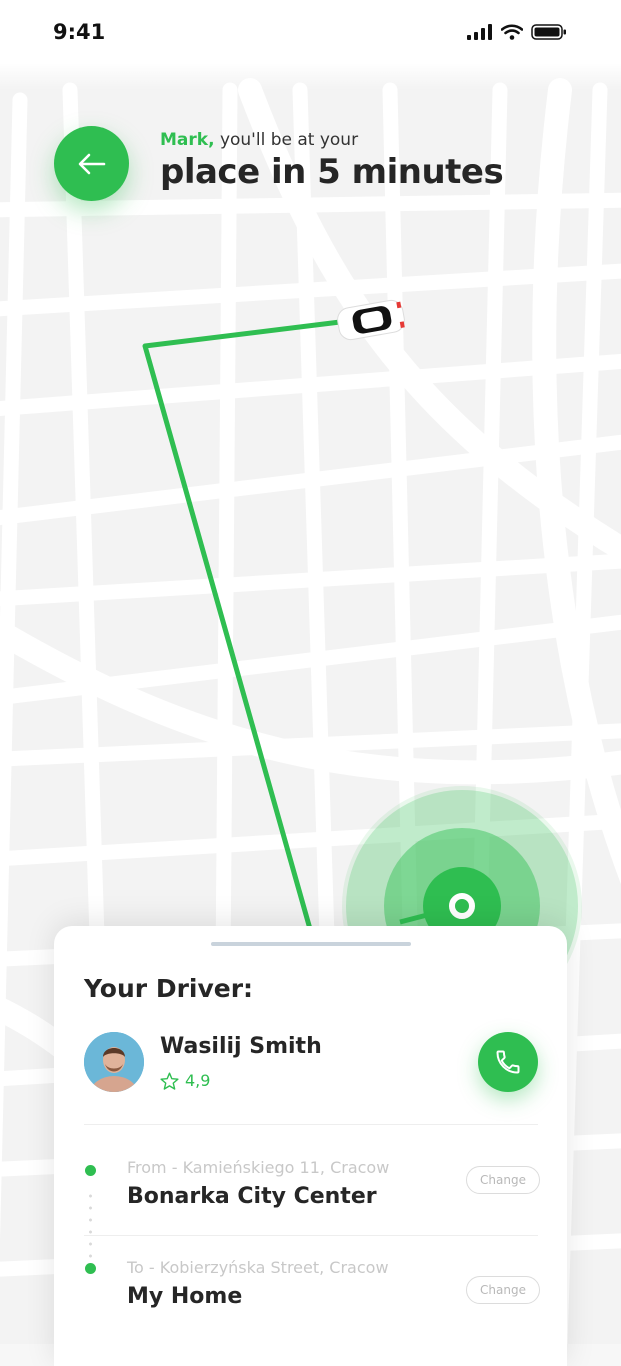  What do you see at coordinates (252, 1196) in the screenshot?
I see `pickup-place: Bonarka City Center` at bounding box center [252, 1196].